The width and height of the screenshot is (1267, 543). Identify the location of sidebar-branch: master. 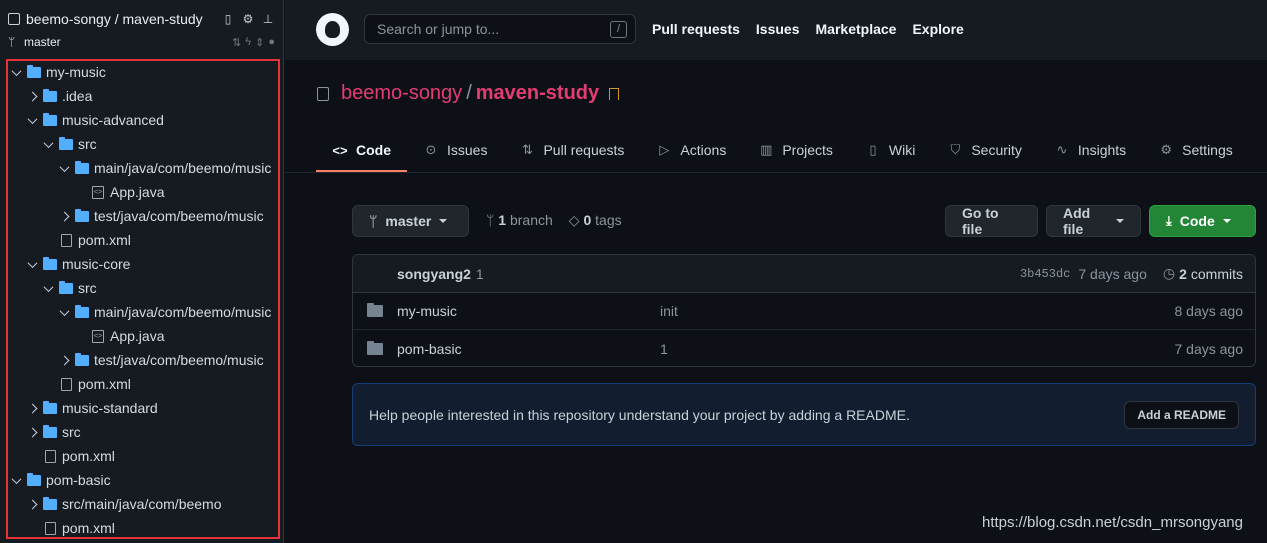
(128, 42).